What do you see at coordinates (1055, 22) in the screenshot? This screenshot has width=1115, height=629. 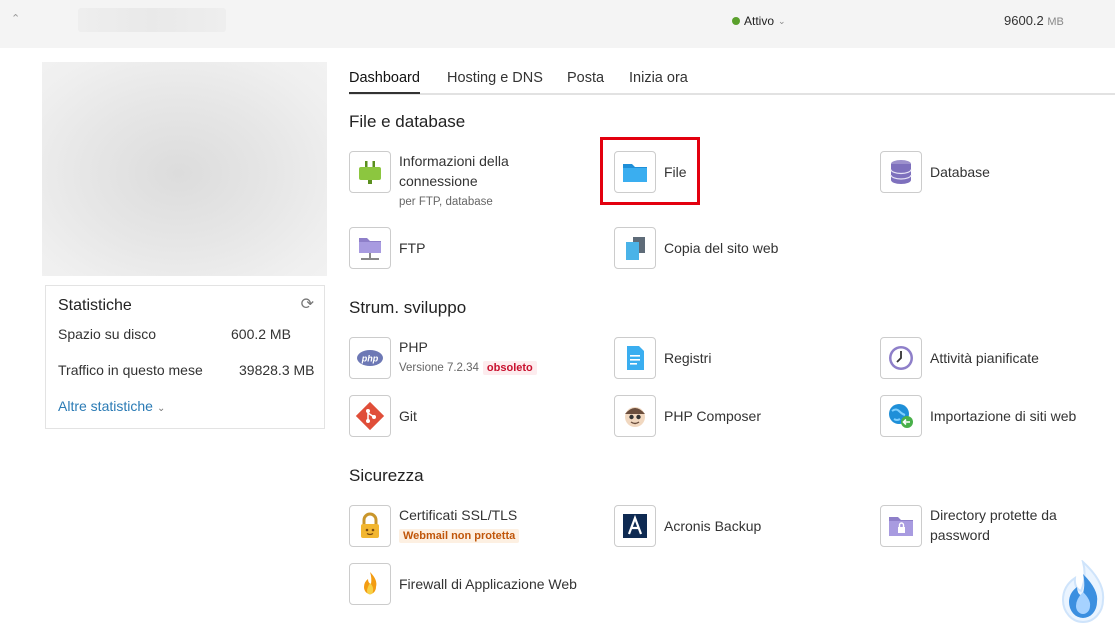 I see `disk-usage-unit: MB` at bounding box center [1055, 22].